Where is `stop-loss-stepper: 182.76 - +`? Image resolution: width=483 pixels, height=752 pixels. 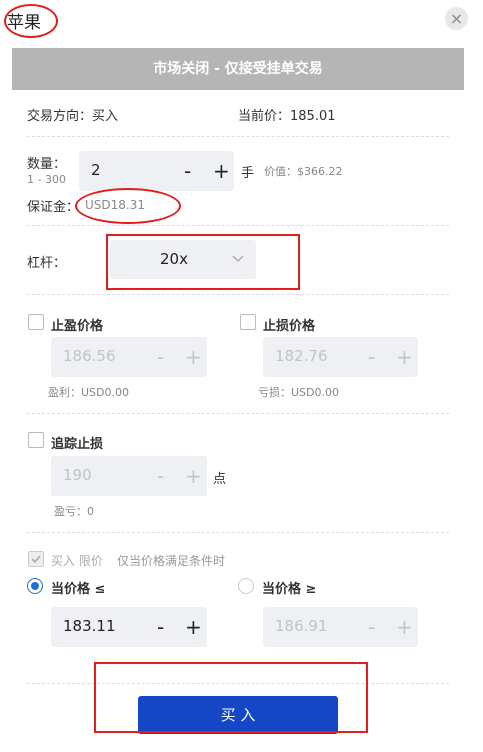 stop-loss-stepper: 182.76 - + is located at coordinates (340, 357).